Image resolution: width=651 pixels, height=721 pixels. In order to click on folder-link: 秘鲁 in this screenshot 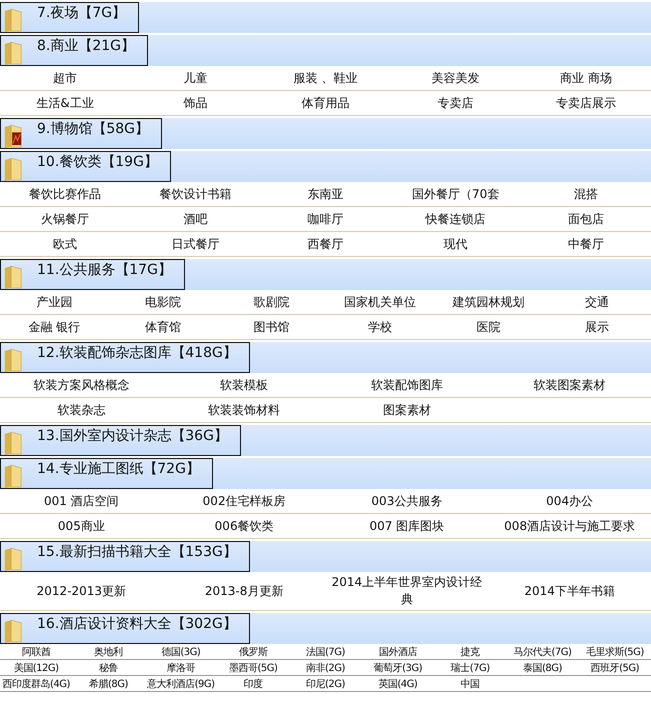, I will do `click(108, 667)`.